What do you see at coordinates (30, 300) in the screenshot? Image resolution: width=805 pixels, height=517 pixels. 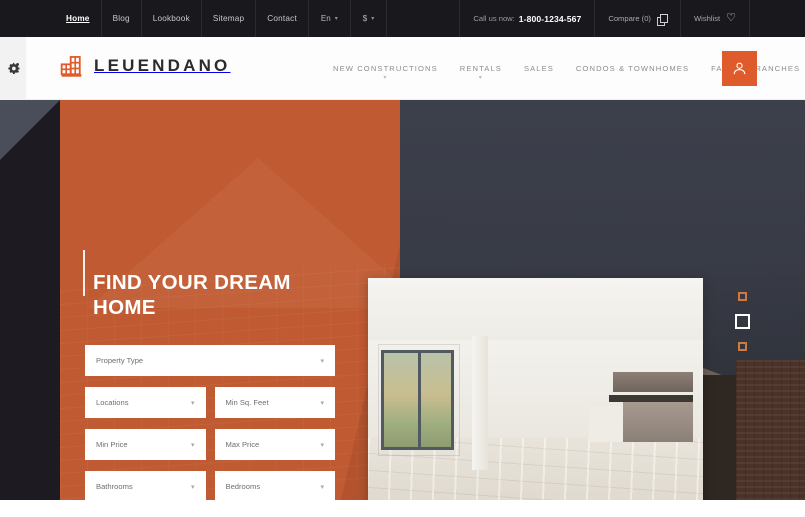 I see `hero-left-dark-strip` at bounding box center [30, 300].